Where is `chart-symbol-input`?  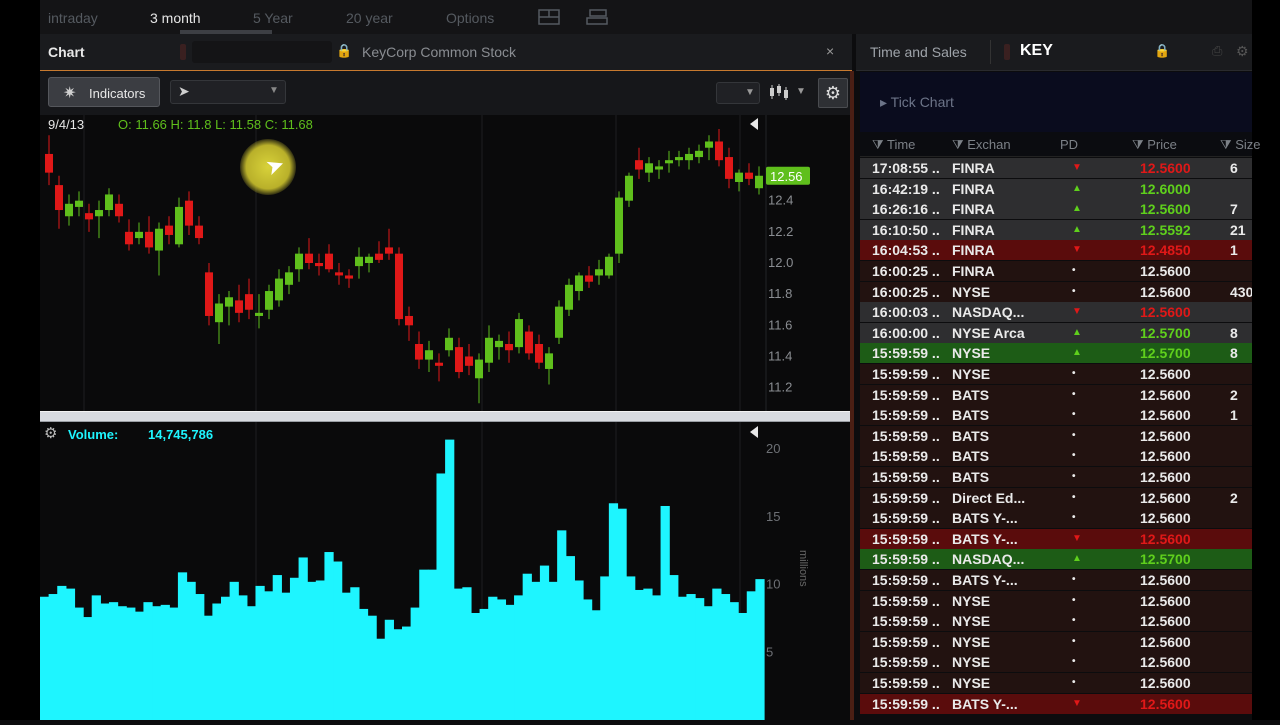
chart-symbol-input is located at coordinates (262, 52).